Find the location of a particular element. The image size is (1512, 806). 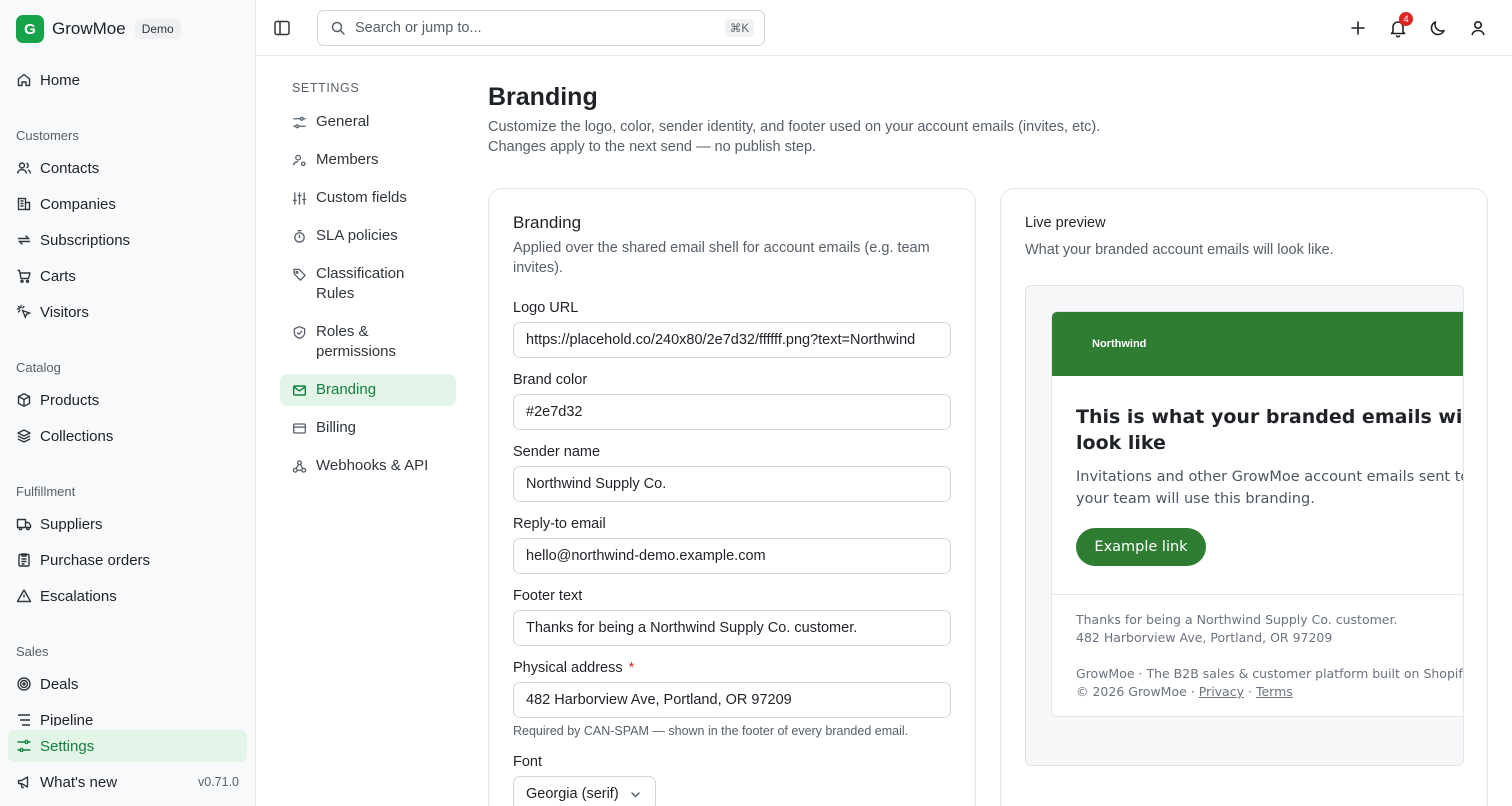

sidebar-item-label: Collections is located at coordinates (77, 436).